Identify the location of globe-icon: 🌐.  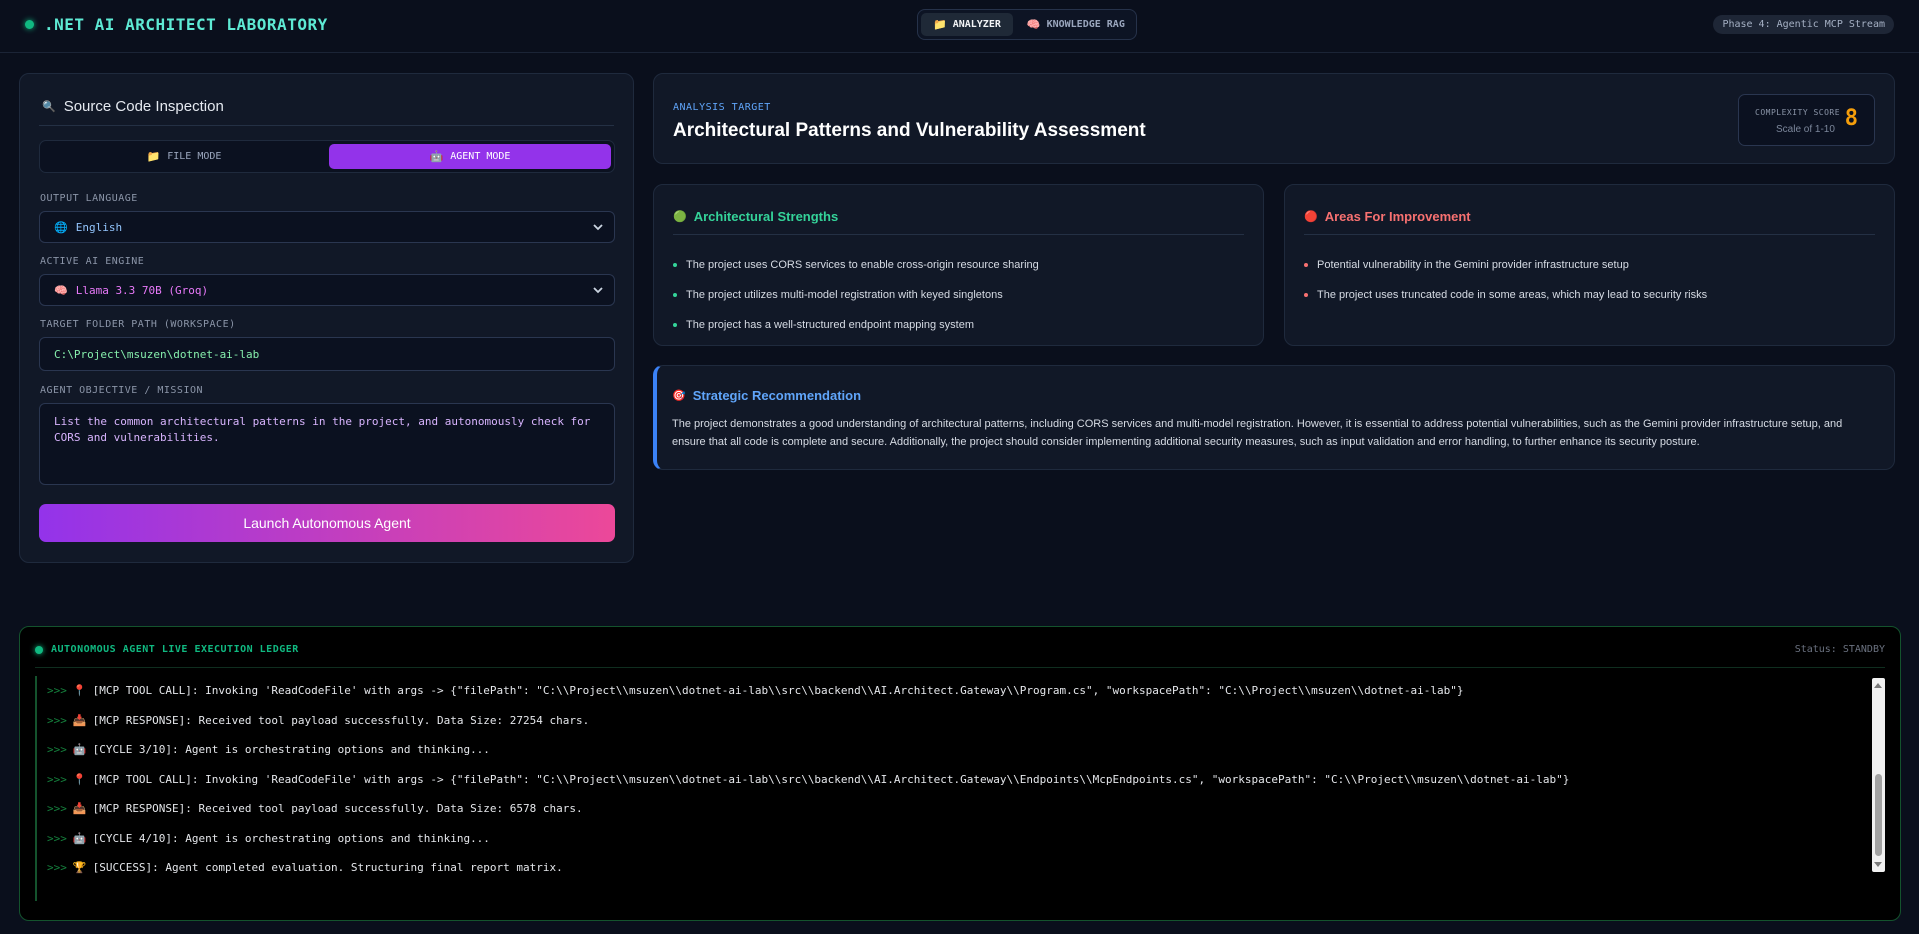
(61, 227).